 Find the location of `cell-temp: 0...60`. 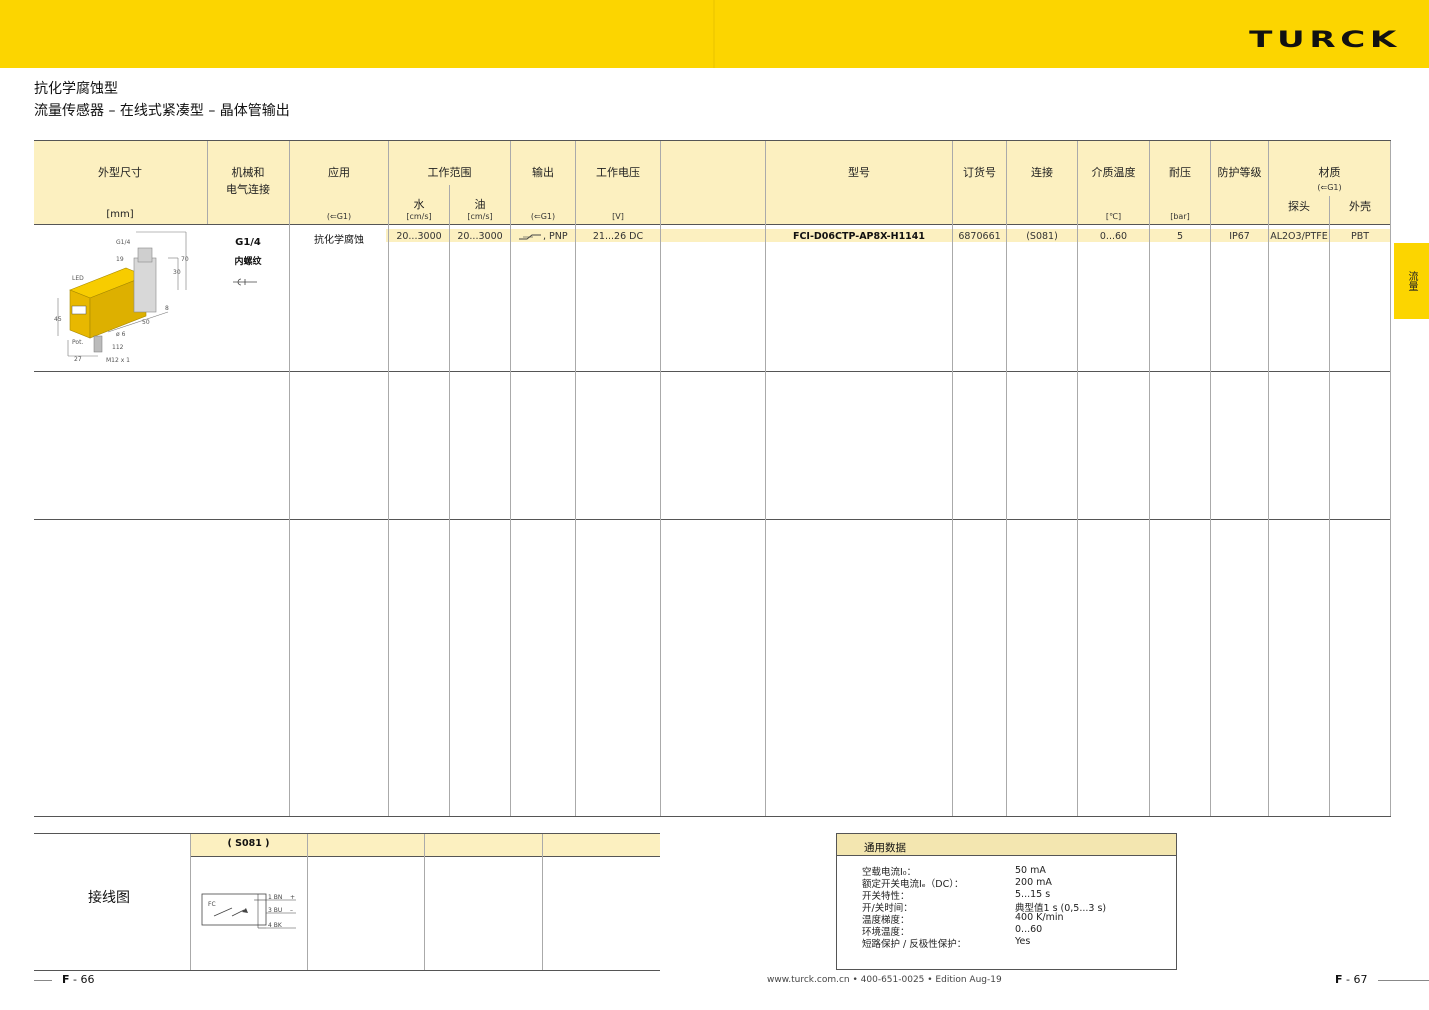

cell-temp: 0...60 is located at coordinates (1113, 236).